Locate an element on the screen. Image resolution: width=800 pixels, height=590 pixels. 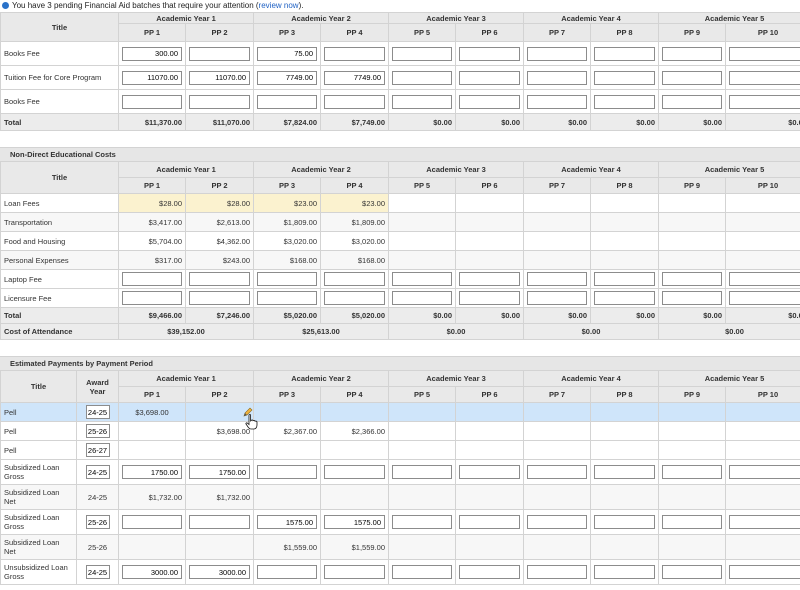
review-now-link: review now is located at coordinates (279, 5).